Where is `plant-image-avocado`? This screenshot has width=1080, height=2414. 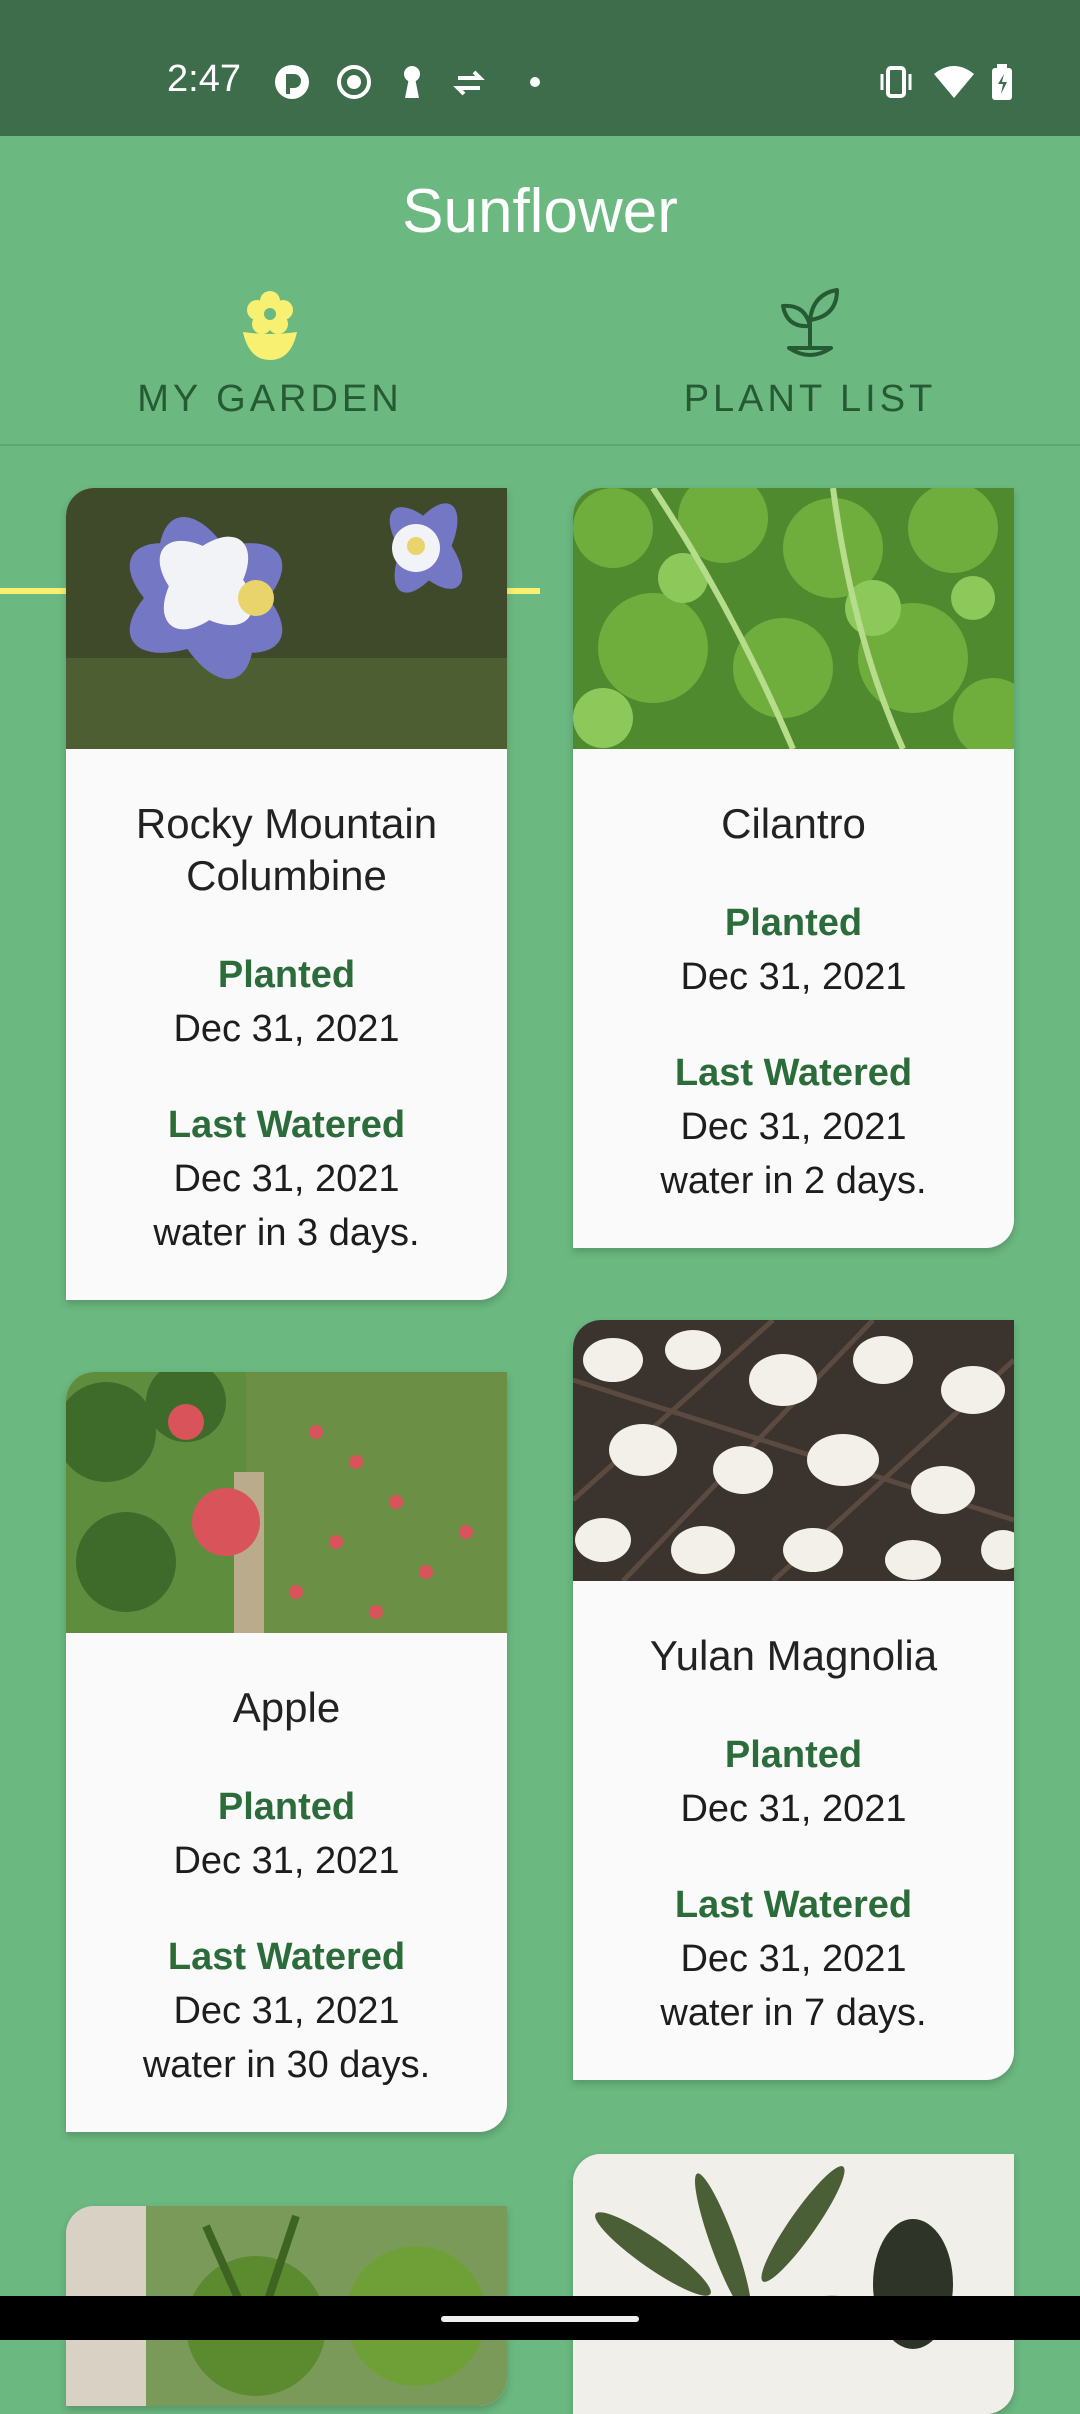 plant-image-avocado is located at coordinates (793, 2284).